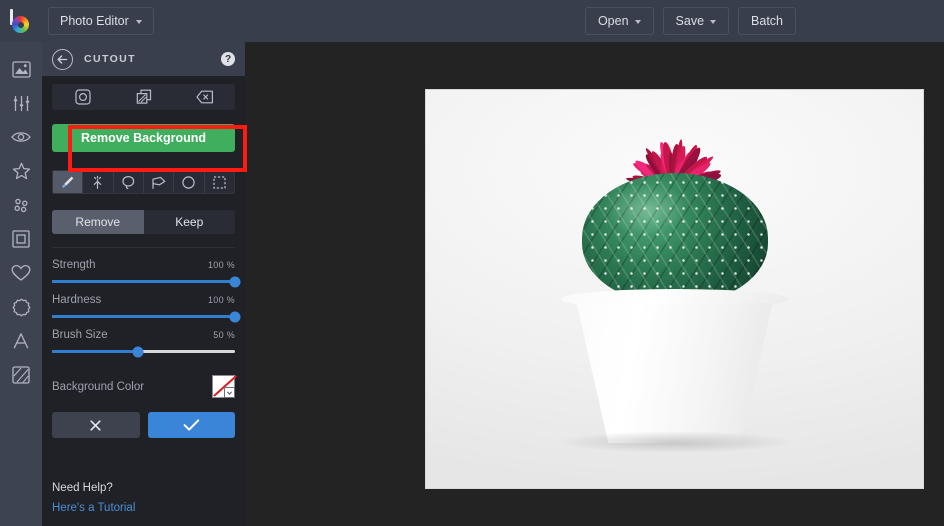 The height and width of the screenshot is (526, 944). Describe the element at coordinates (143, 59) in the screenshot. I see `panel-header: CUTOUT ?` at that location.